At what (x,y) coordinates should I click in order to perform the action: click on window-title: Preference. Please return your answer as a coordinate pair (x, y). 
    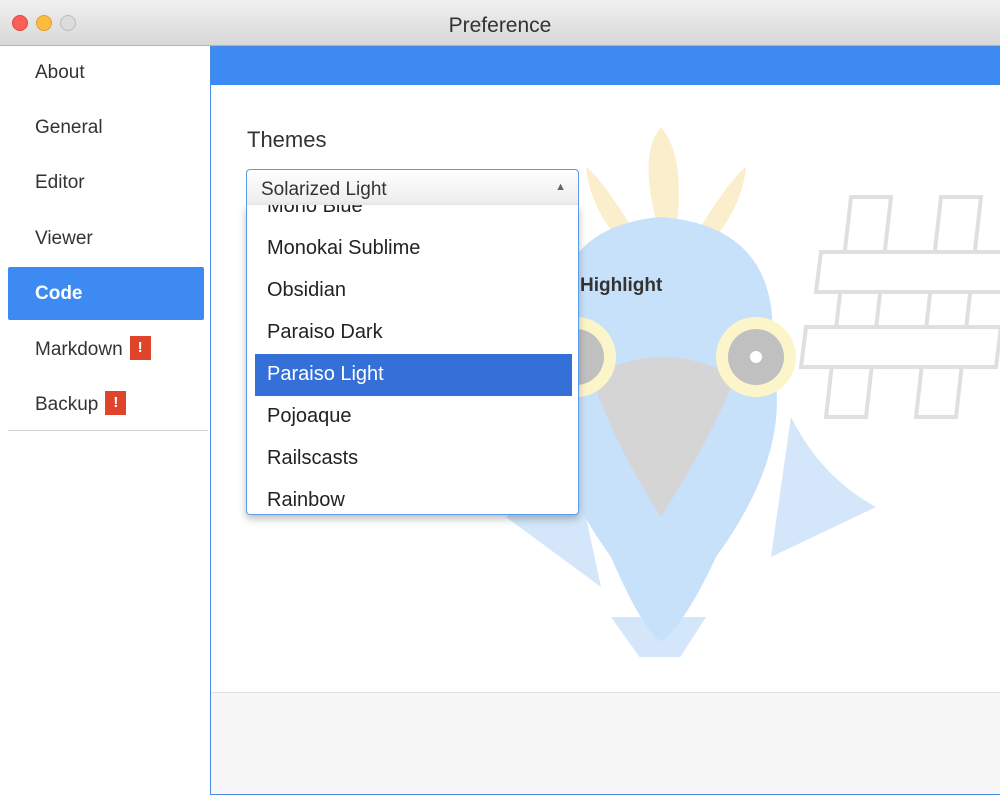
    Looking at the image, I should click on (500, 25).